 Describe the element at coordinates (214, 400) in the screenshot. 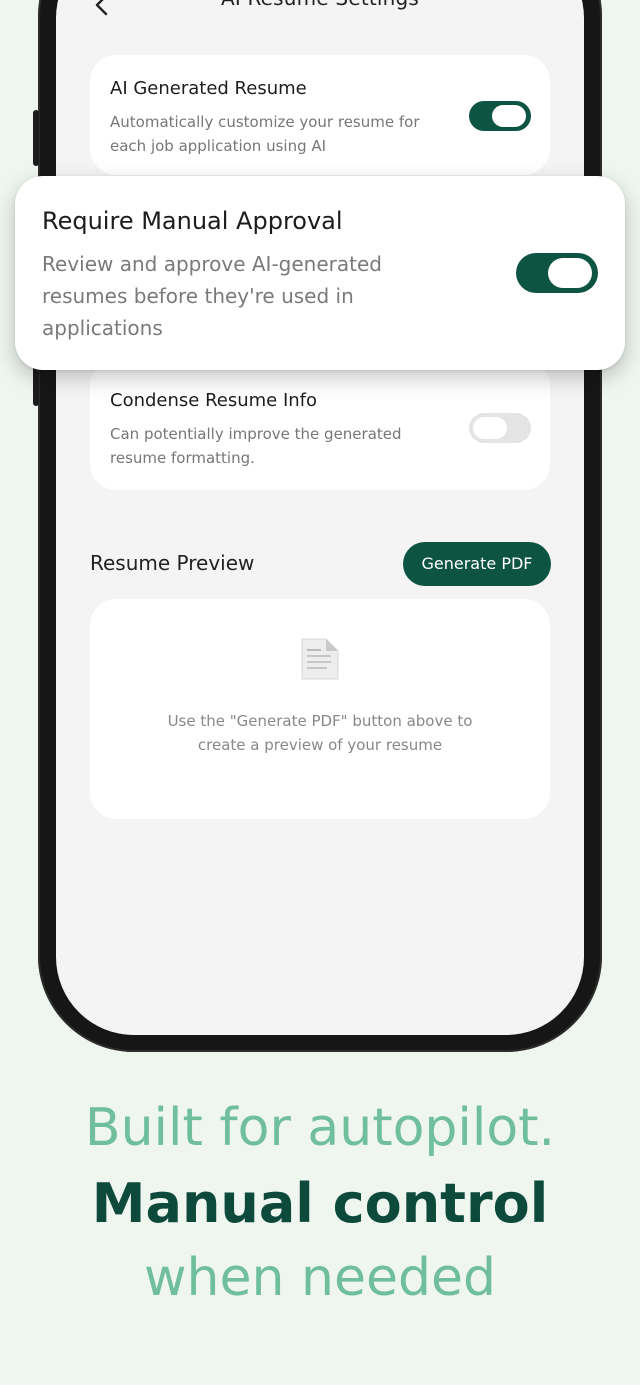

I see `setting-title: Condense Resume Info` at that location.